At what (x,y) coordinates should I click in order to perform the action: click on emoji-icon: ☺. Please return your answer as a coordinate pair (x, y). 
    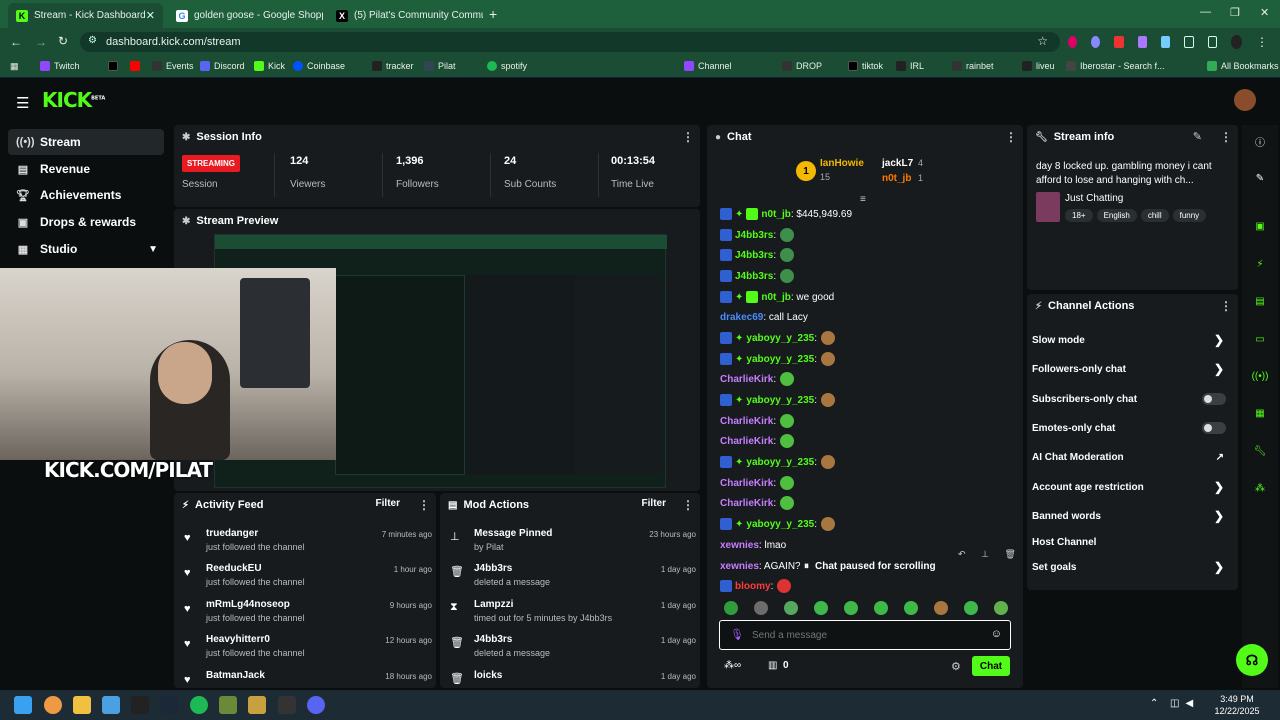
    Looking at the image, I should click on (996, 634).